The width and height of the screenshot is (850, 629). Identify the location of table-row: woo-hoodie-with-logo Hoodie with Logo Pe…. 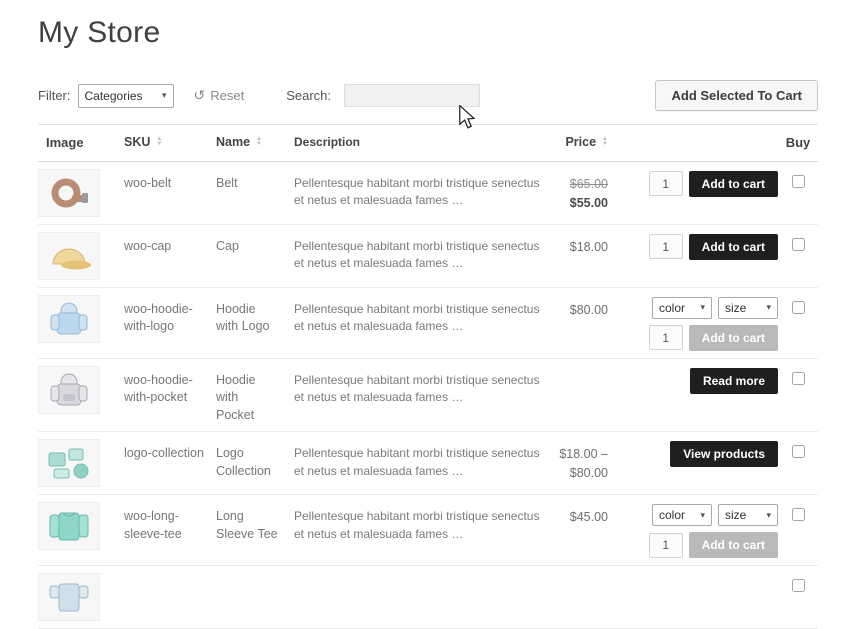
(428, 323).